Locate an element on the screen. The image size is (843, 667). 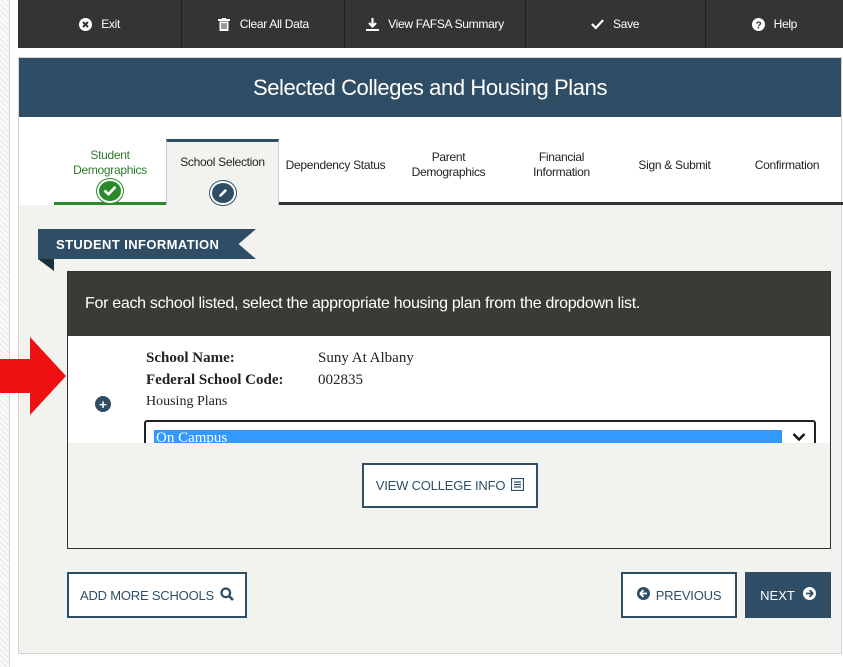
tab-school-selection: School Selection is located at coordinates (222, 172).